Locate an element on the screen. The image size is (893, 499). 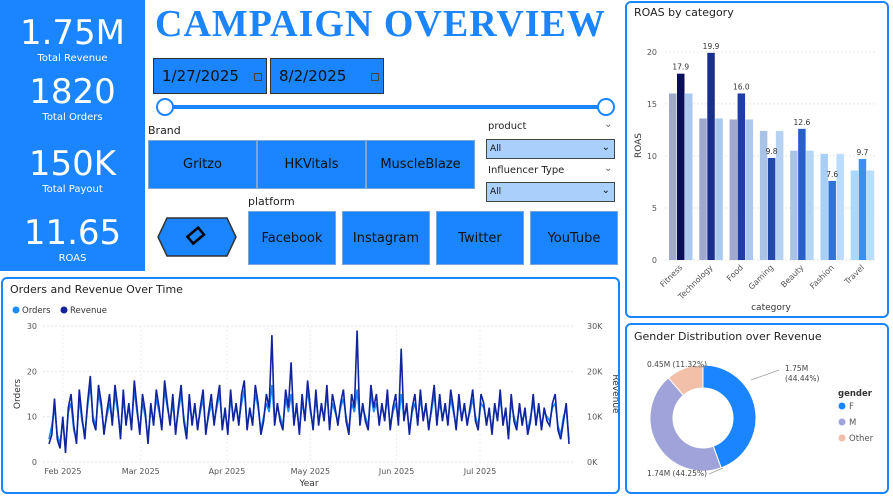
brand-tile-hkvitals: HKVitals is located at coordinates (311, 164).